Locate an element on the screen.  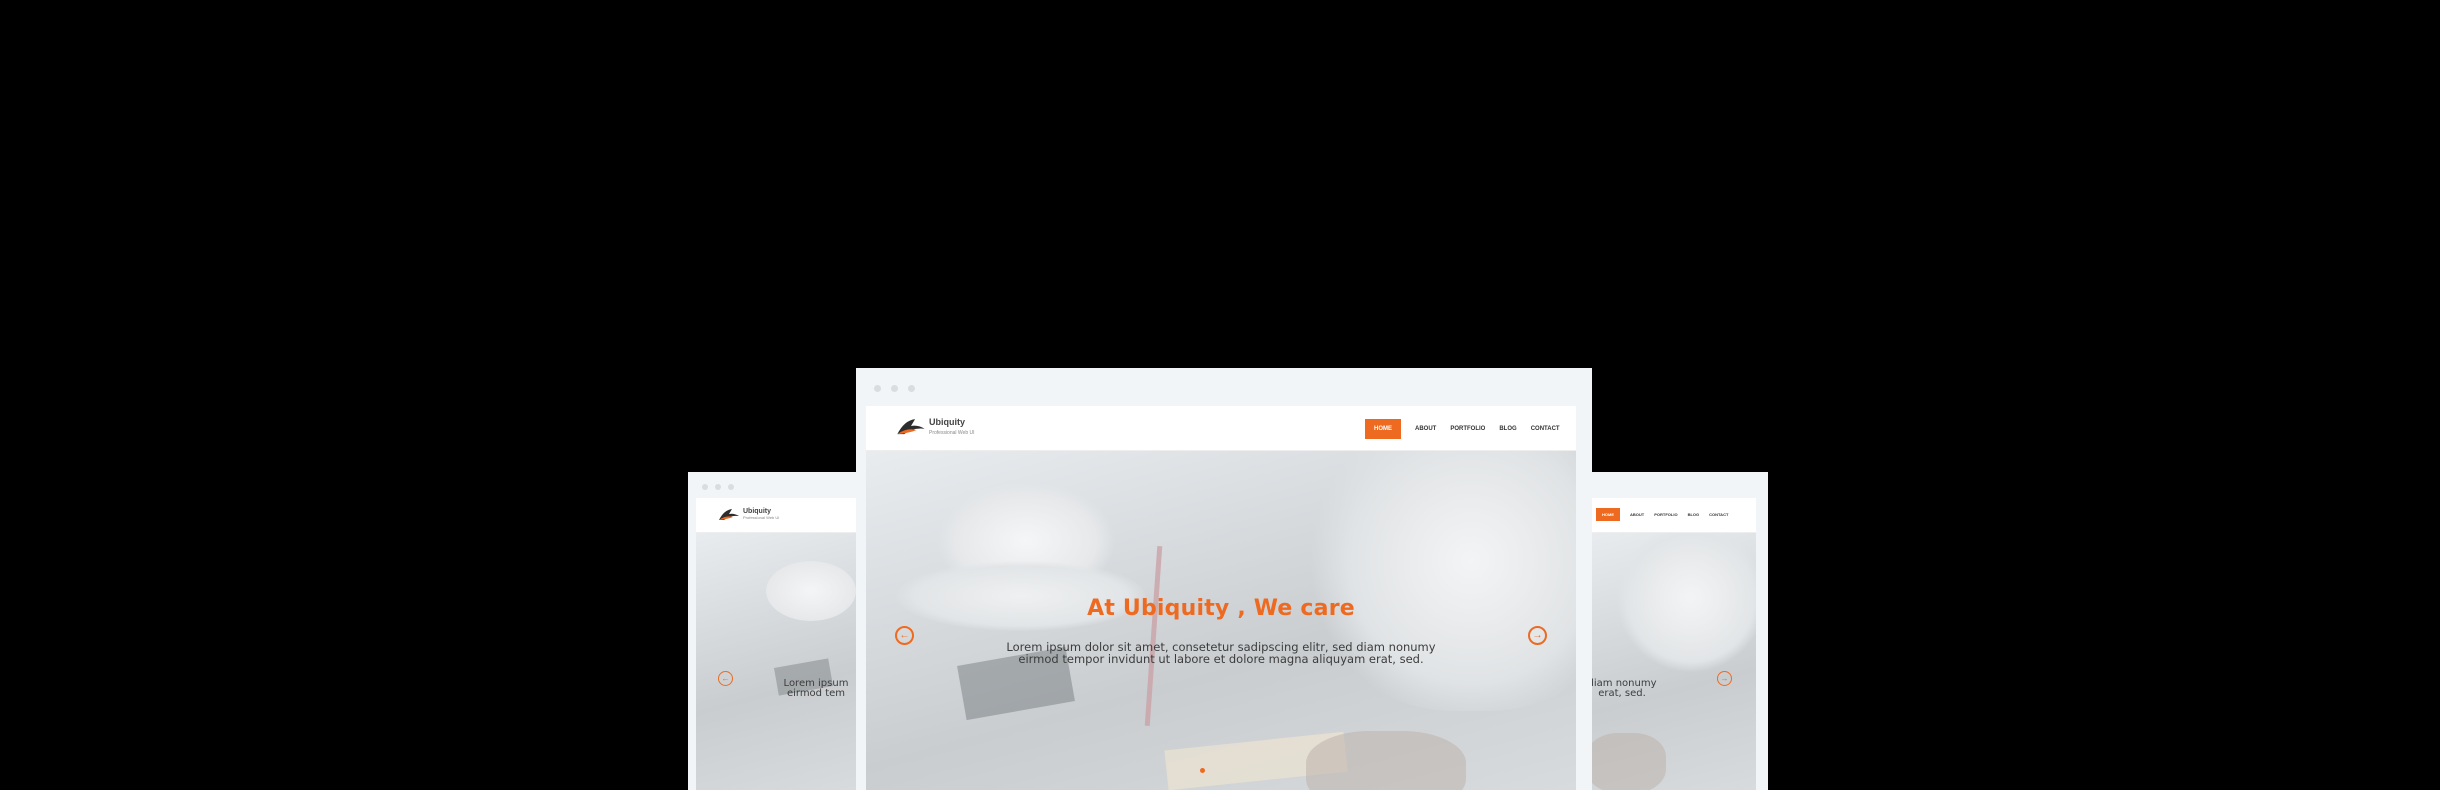
hero-lead-line2: eirmod tem is located at coordinates (816, 693).